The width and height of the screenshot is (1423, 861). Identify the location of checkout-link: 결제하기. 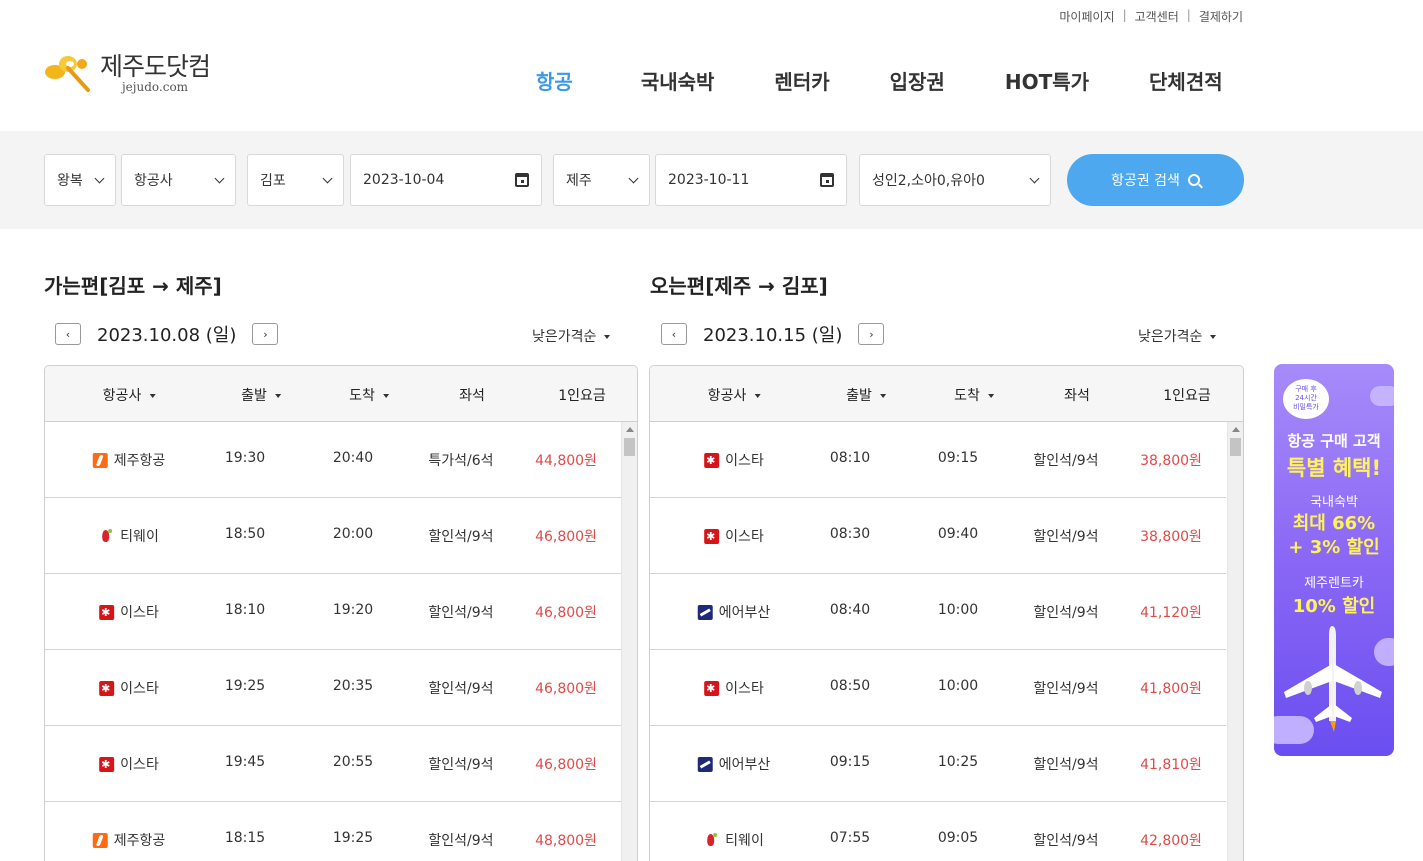
(1221, 16).